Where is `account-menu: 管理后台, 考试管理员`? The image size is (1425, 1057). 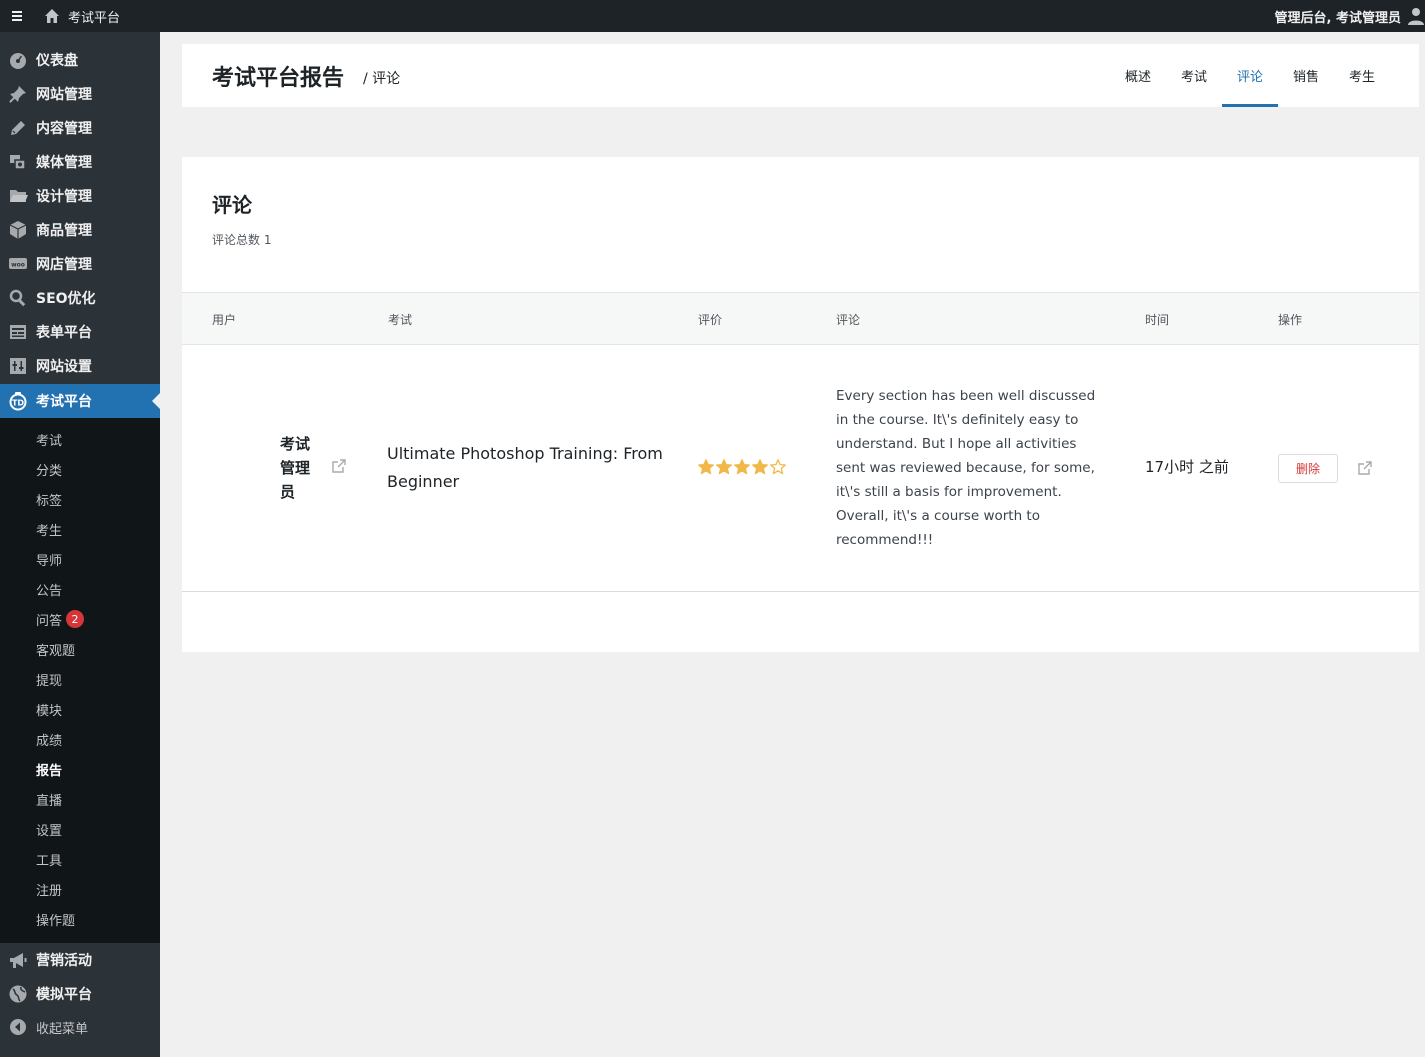 account-menu: 管理后台, 考试管理员 is located at coordinates (1350, 16).